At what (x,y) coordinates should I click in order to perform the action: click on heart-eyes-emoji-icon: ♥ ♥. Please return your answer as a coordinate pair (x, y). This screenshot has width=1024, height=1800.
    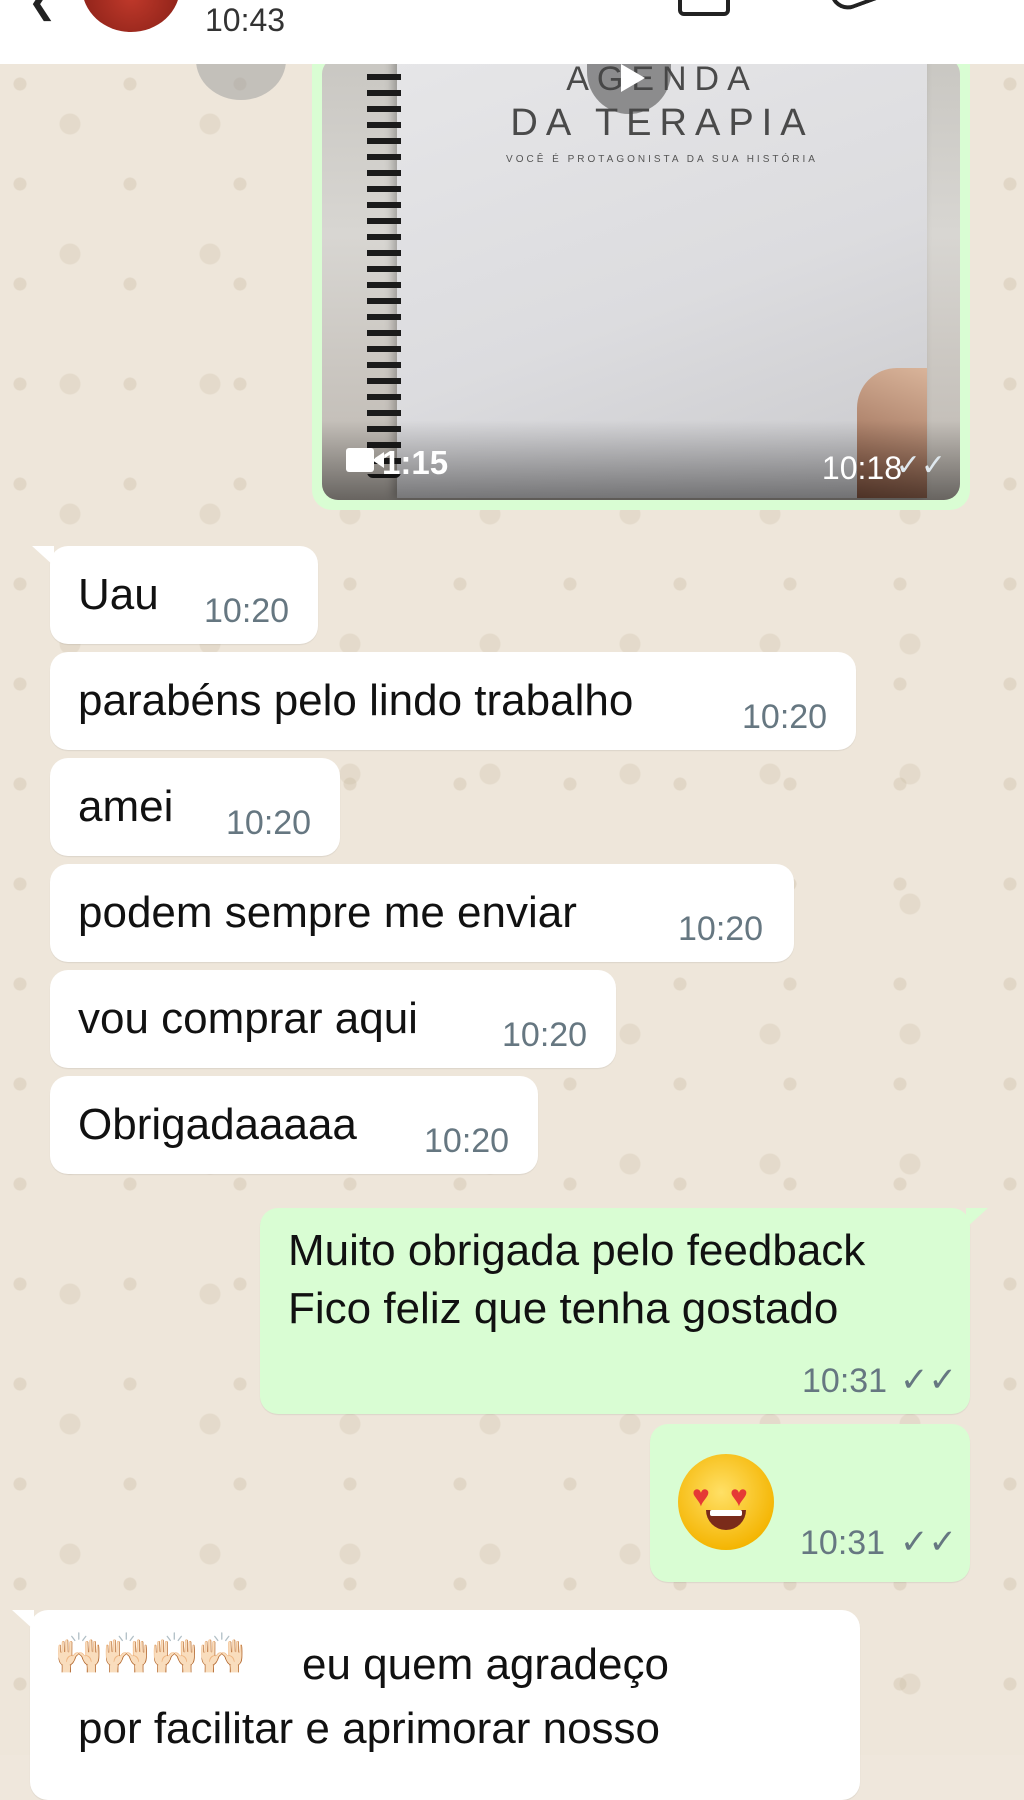
    Looking at the image, I should click on (726, 1502).